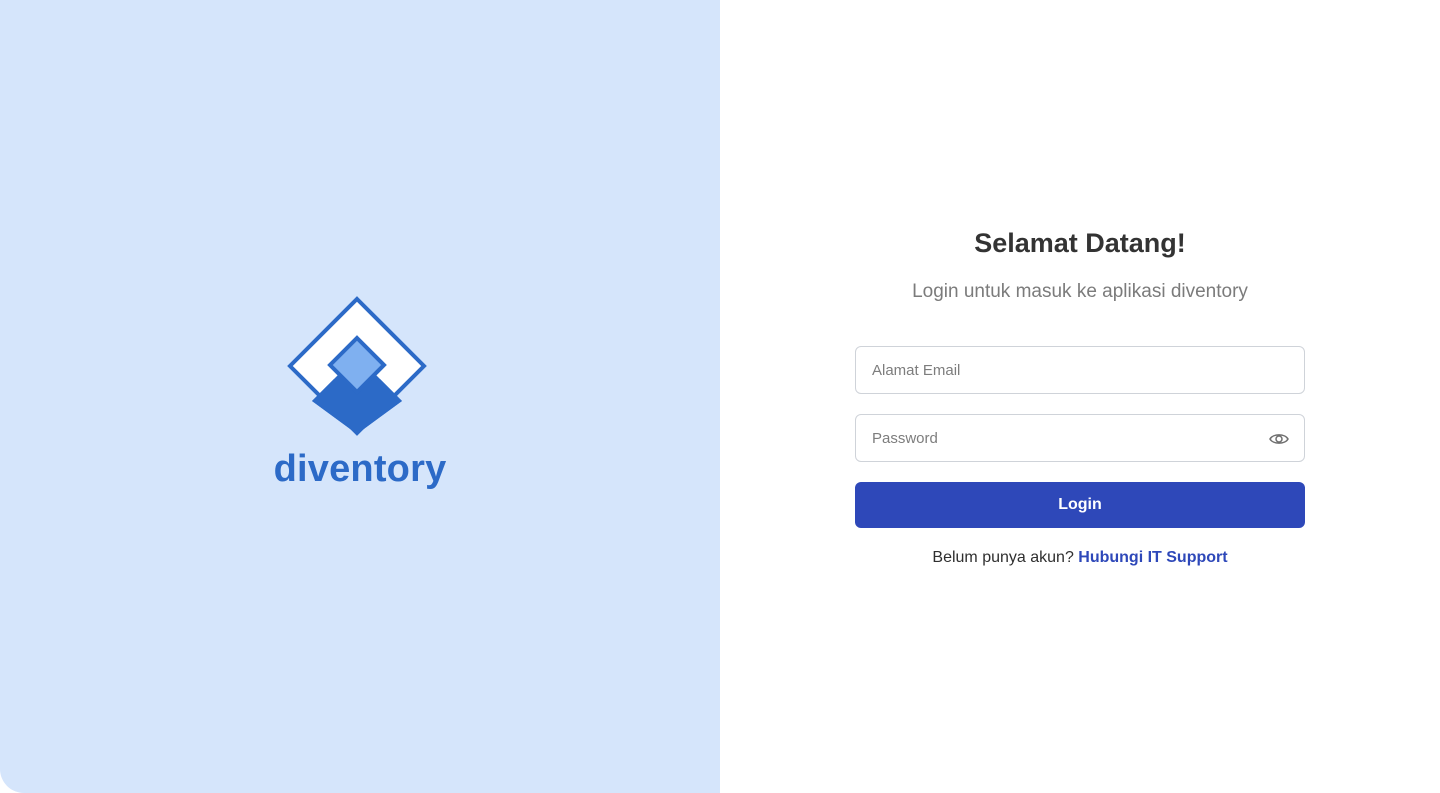  I want to click on brand-logo: diventory, so click(360, 392).